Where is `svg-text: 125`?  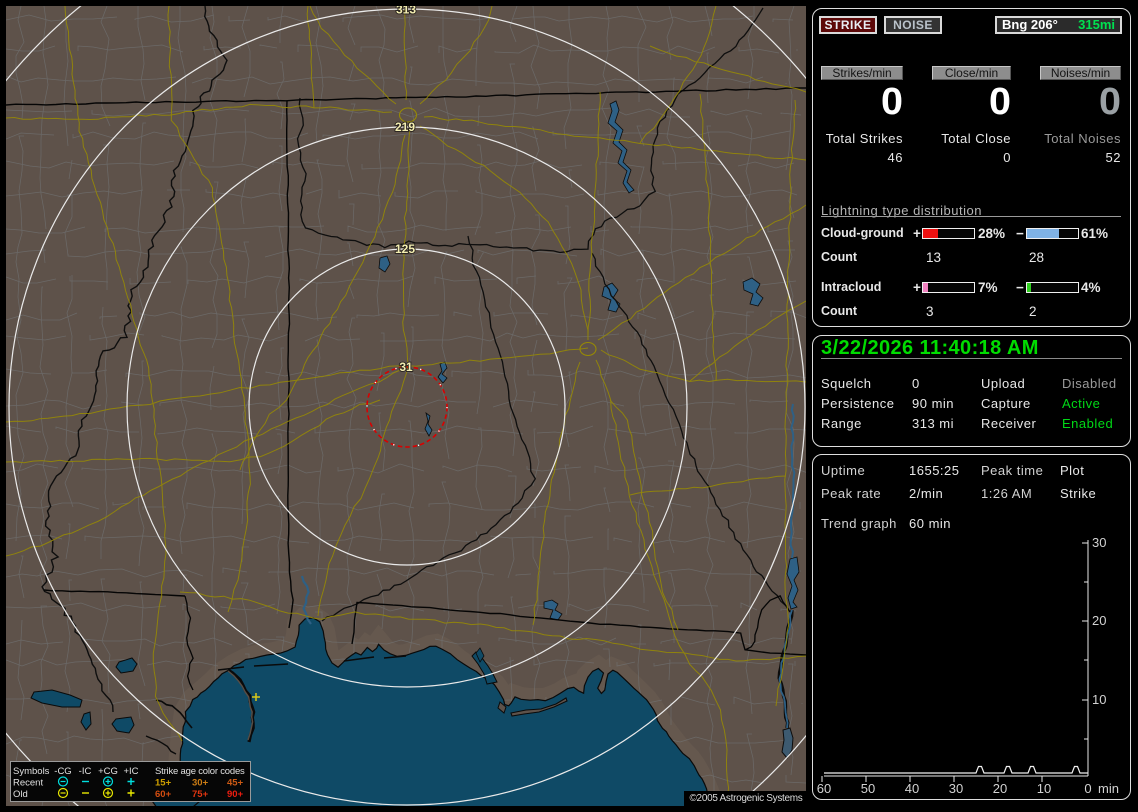
svg-text: 125 is located at coordinates (405, 249).